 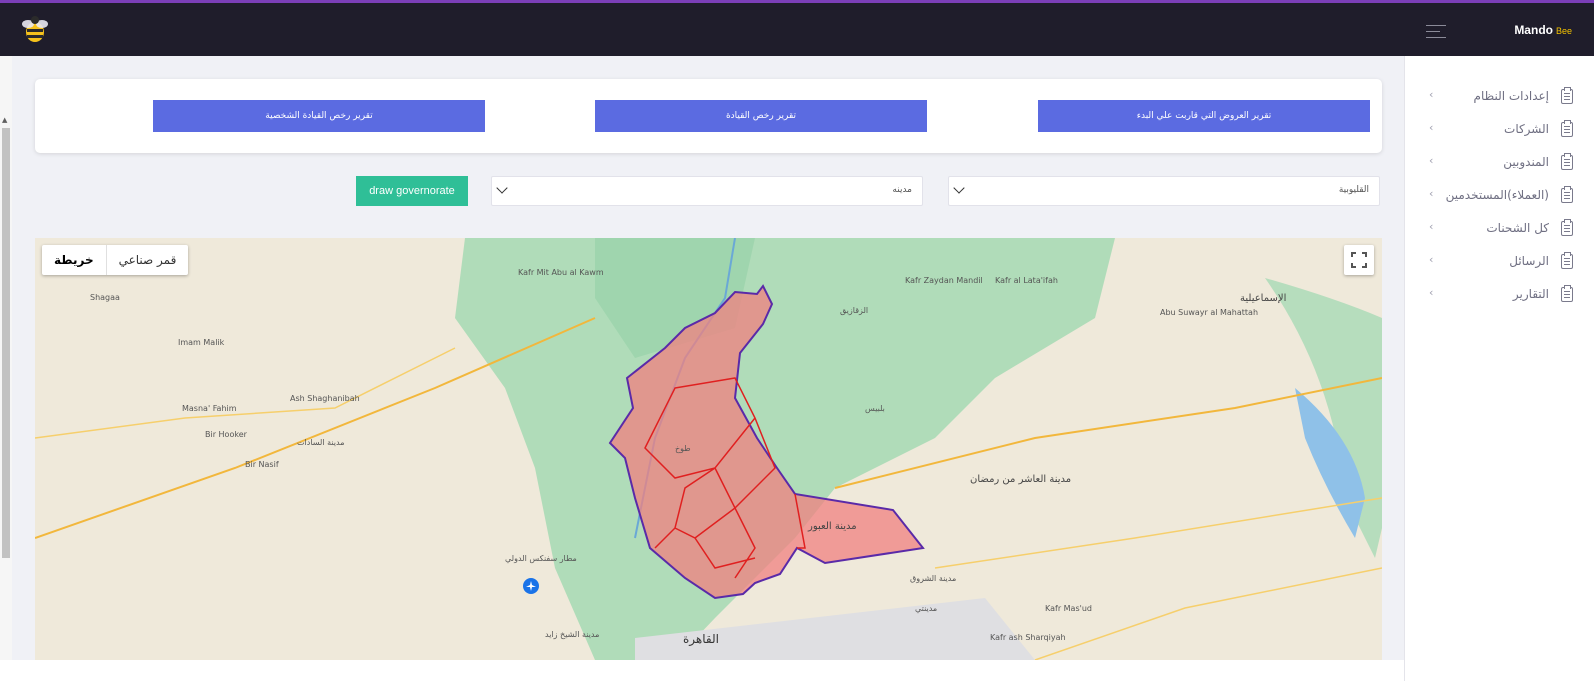 What do you see at coordinates (1436, 25) in the screenshot?
I see `hamburger-icon` at bounding box center [1436, 25].